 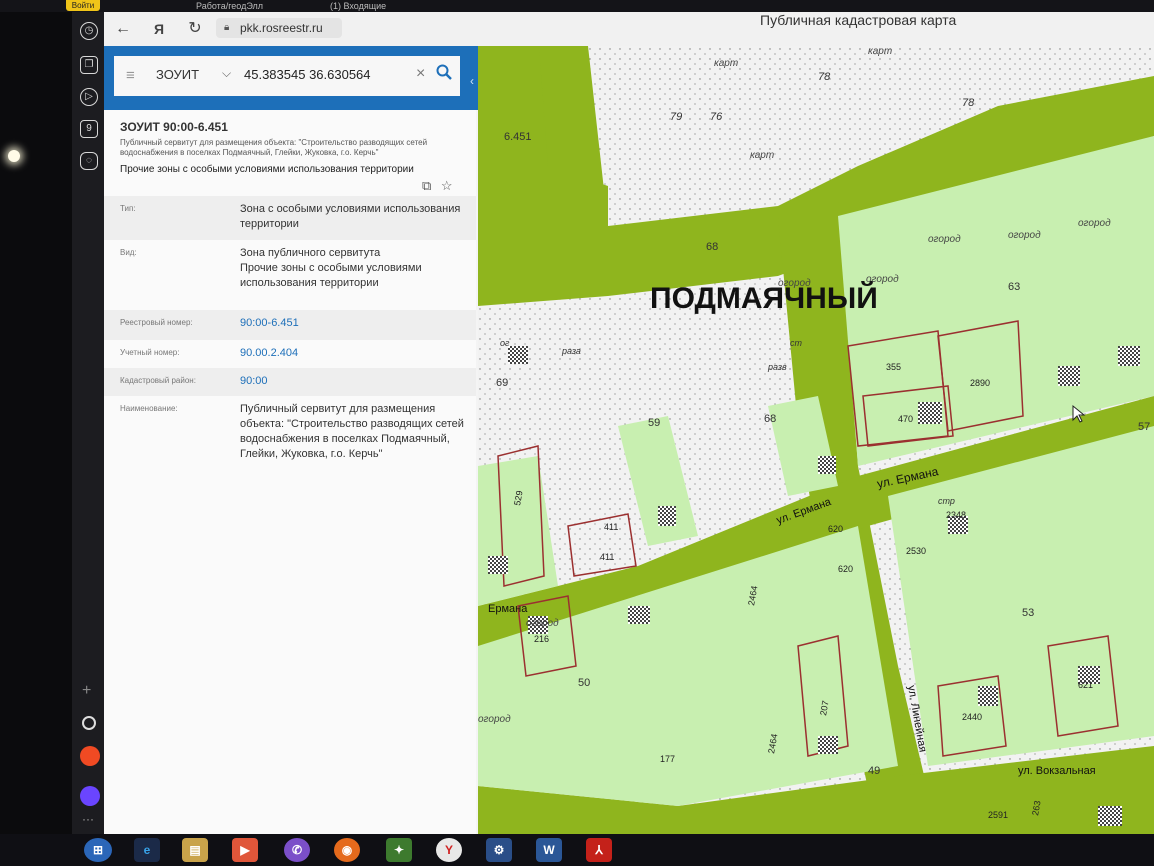 What do you see at coordinates (86, 691) in the screenshot?
I see `add-icon: +` at bounding box center [86, 691].